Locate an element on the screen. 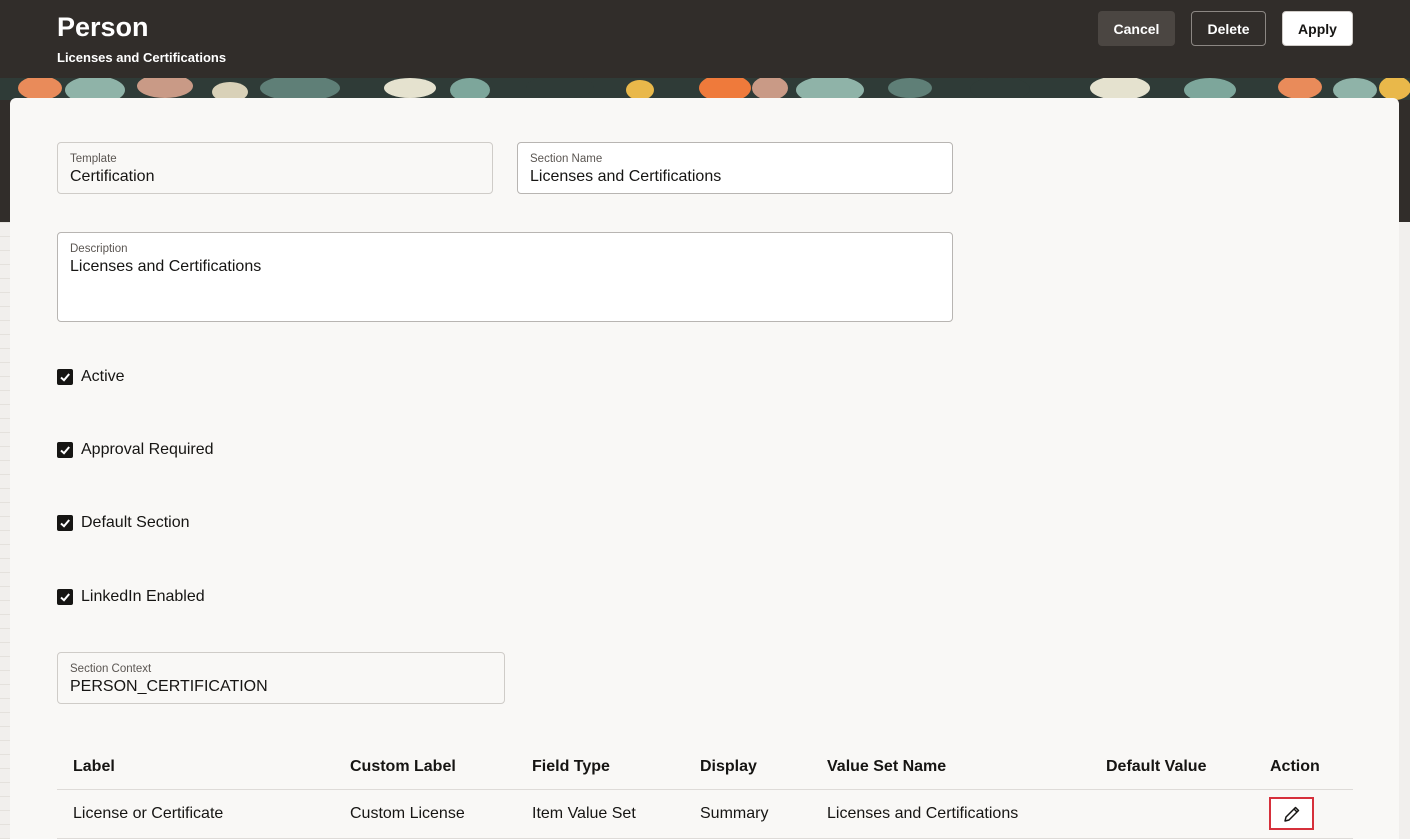  page-title: Person is located at coordinates (103, 27).